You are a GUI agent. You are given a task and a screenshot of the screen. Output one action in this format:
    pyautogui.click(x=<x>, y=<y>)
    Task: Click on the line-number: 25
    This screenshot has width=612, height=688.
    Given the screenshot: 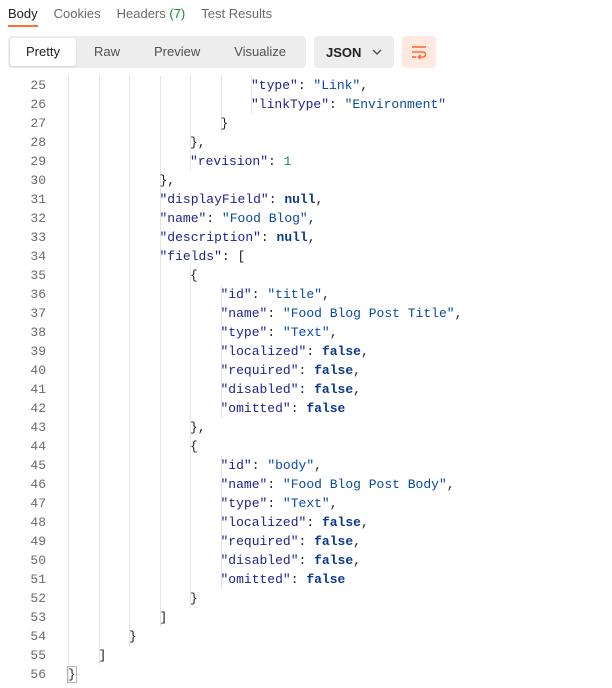 What is the action you would take?
    pyautogui.click(x=38, y=85)
    